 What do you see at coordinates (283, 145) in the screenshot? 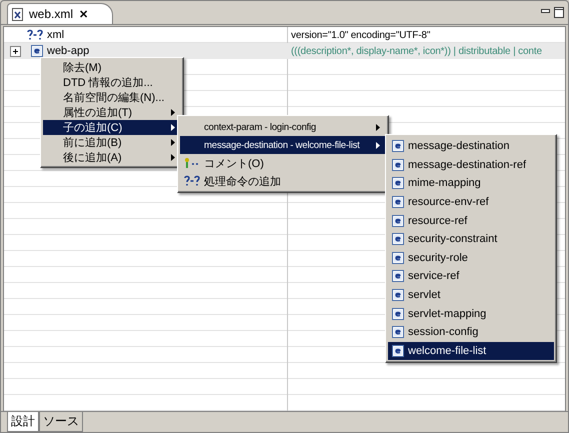
I see `menu-item: message-destination - welcome-file-list` at bounding box center [283, 145].